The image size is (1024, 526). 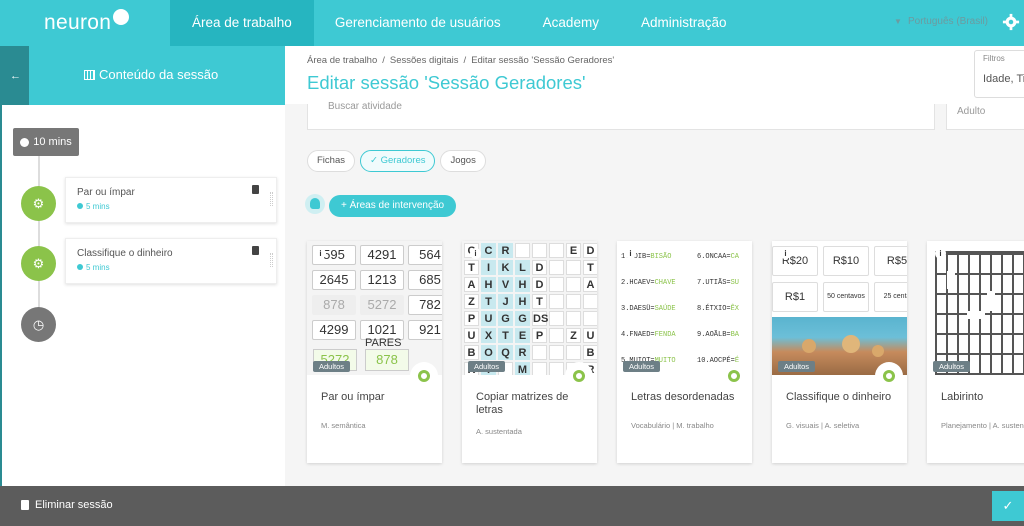 What do you see at coordinates (171, 261) in the screenshot?
I see `activity-card-classifique-o-dinheiro: Classifique o dinheiro 5 mins` at bounding box center [171, 261].